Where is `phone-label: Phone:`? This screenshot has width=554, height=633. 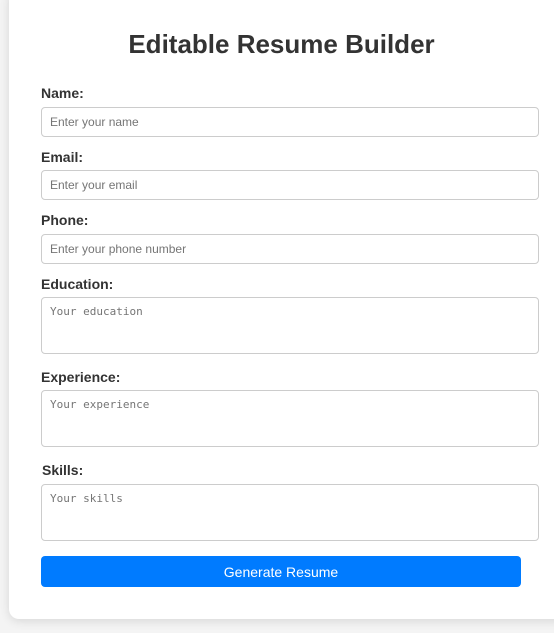 phone-label: Phone: is located at coordinates (65, 220).